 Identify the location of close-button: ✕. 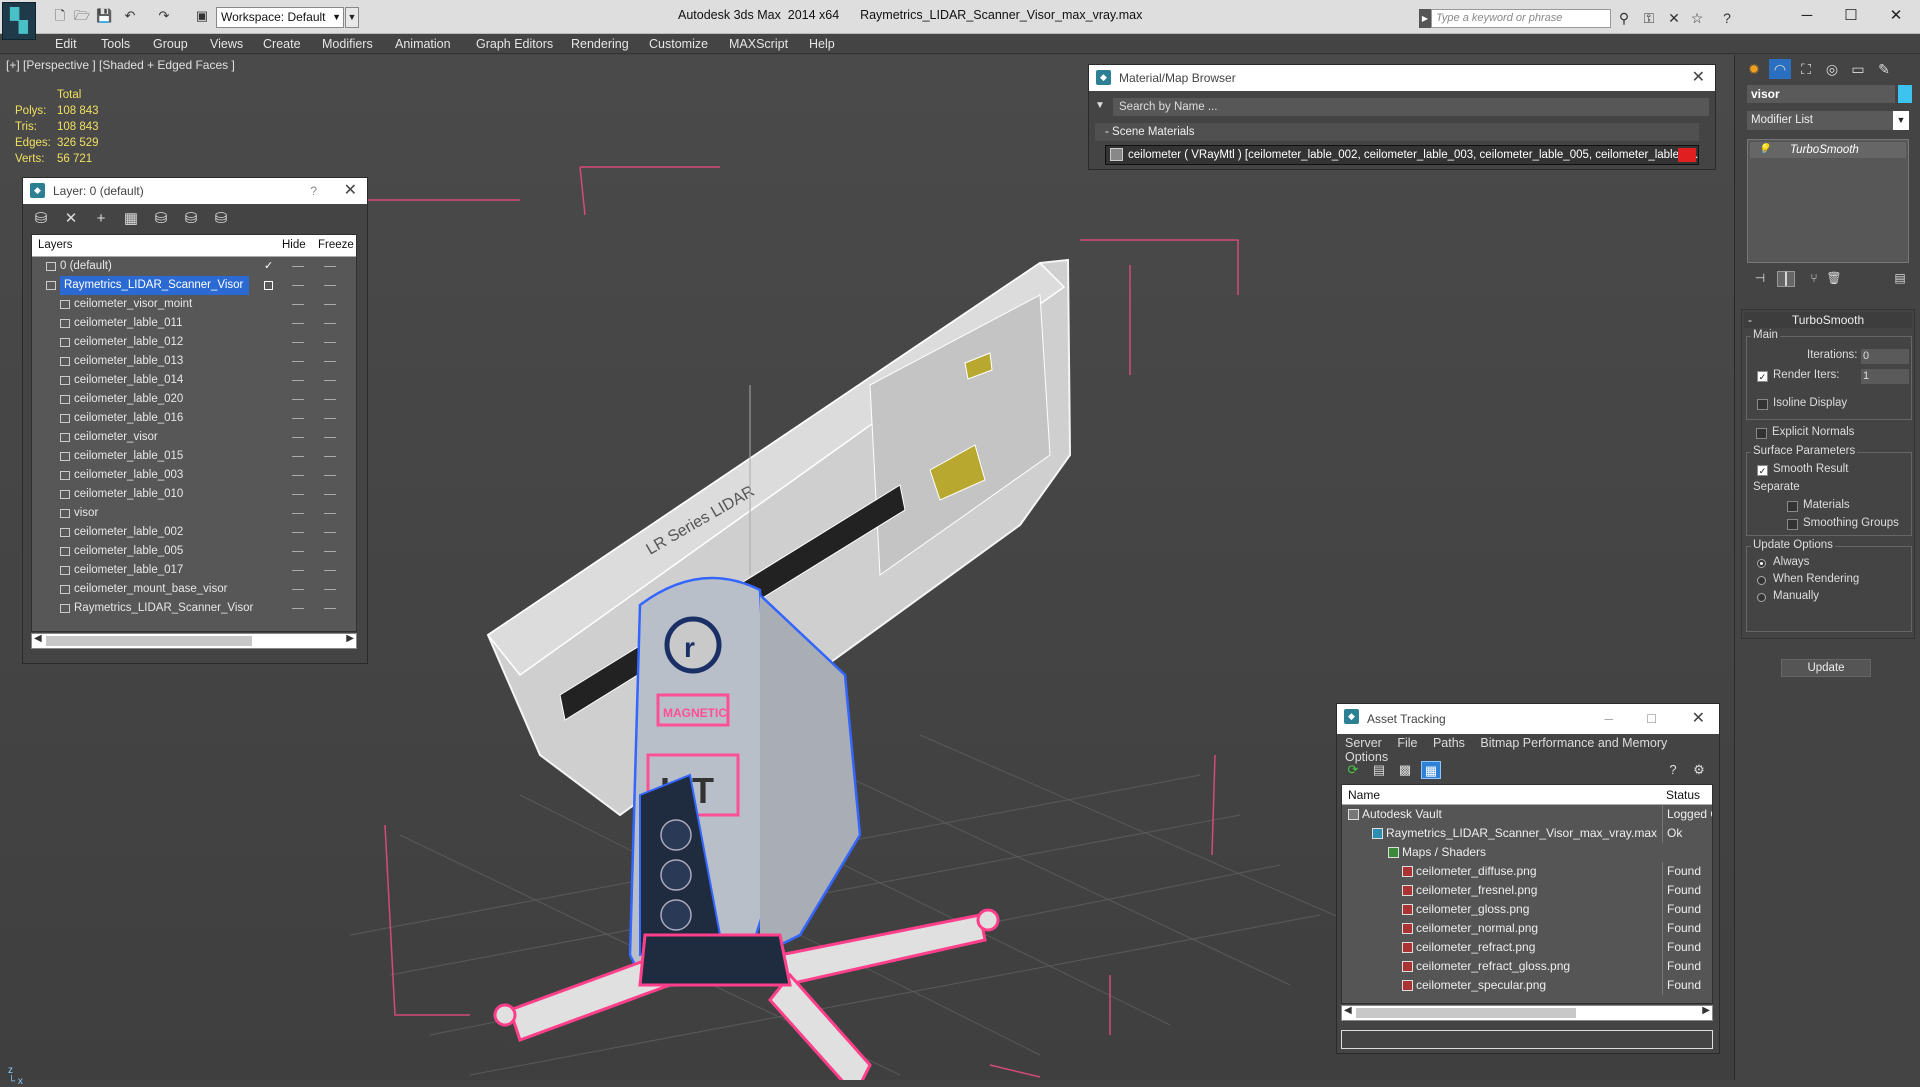
(1896, 16).